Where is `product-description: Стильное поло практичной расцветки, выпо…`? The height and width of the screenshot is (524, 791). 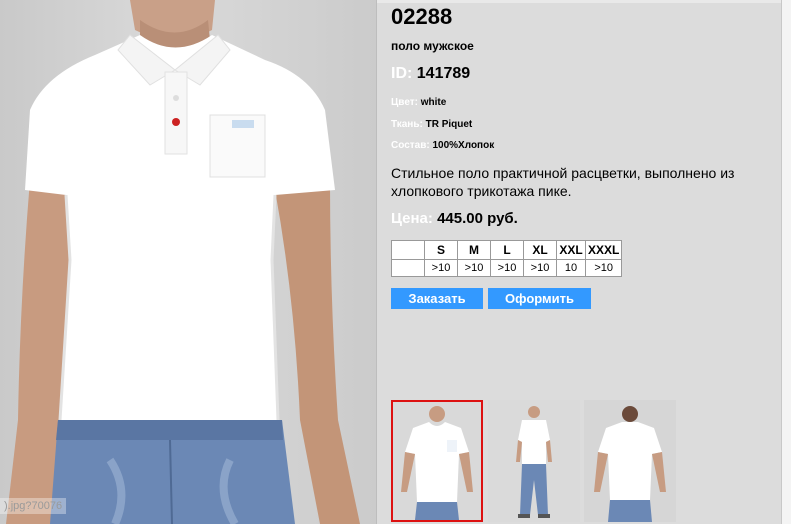 product-description: Стильное поло практичной расцветки, выпо… is located at coordinates (563, 182).